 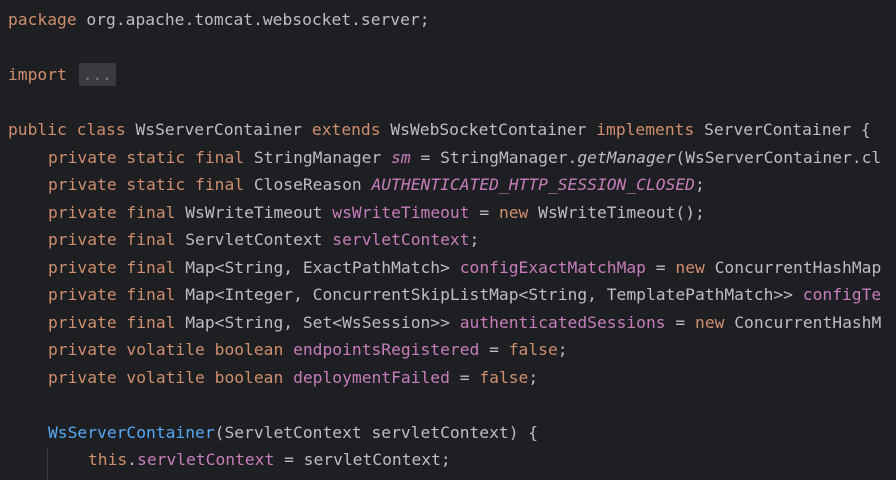 What do you see at coordinates (488, 129) in the screenshot?
I see `parent-class: WsWebSocketContainer` at bounding box center [488, 129].